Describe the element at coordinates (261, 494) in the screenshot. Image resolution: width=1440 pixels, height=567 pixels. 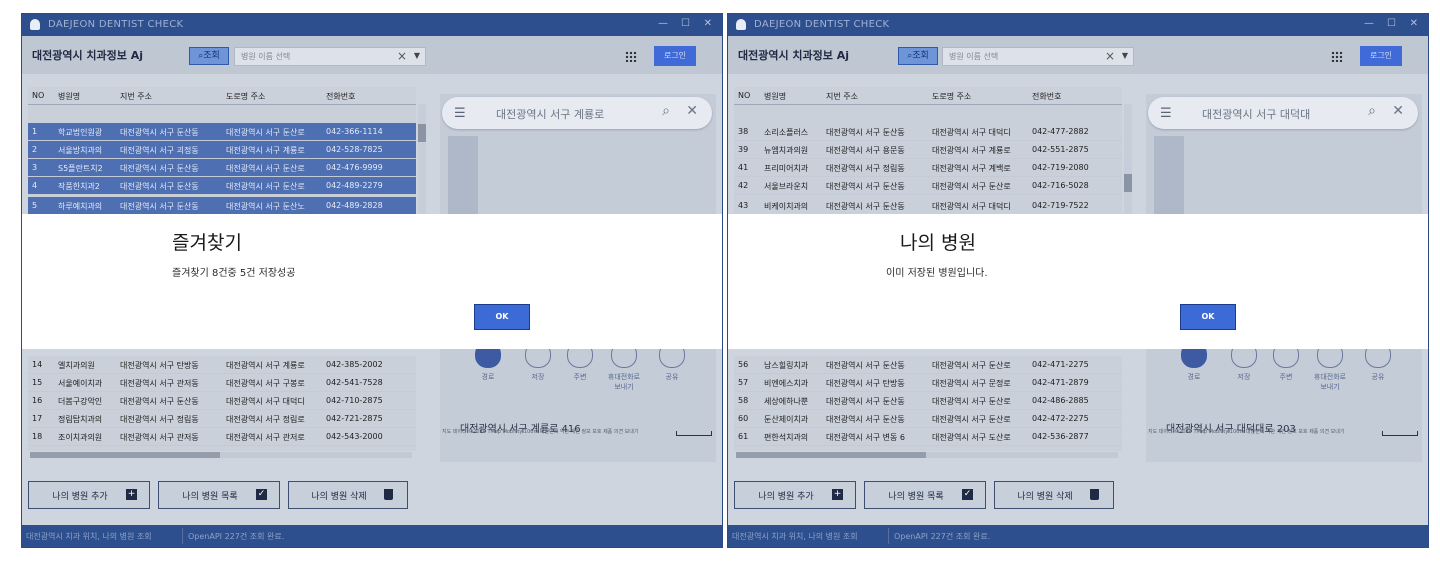
I see `checkbox-icon: ✓` at that location.